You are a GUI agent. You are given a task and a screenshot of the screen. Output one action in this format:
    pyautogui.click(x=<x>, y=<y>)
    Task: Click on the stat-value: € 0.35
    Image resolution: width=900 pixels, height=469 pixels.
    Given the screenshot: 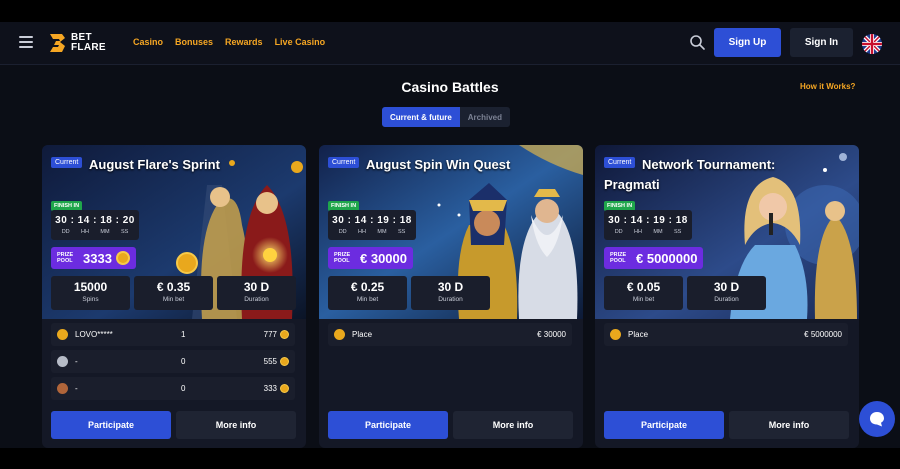 What is the action you would take?
    pyautogui.click(x=173, y=287)
    